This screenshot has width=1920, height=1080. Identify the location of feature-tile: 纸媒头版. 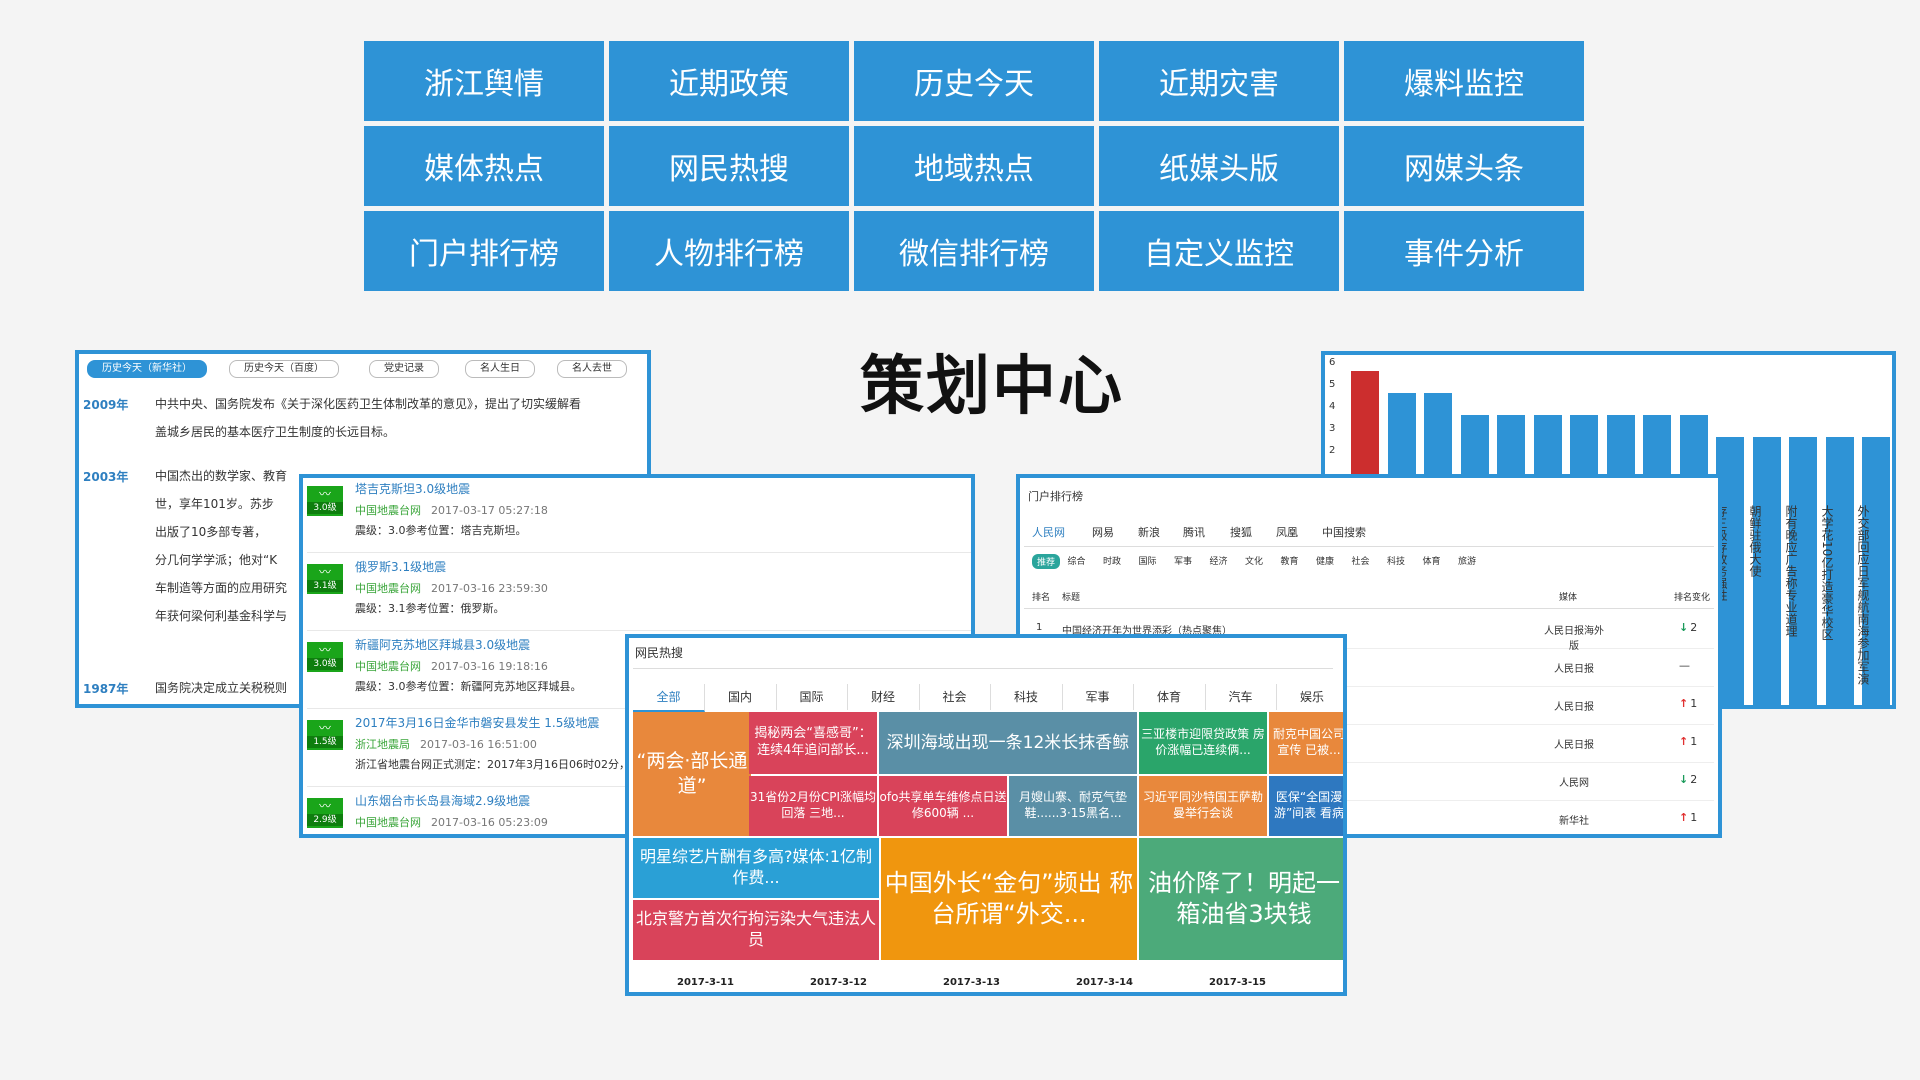
(1219, 166).